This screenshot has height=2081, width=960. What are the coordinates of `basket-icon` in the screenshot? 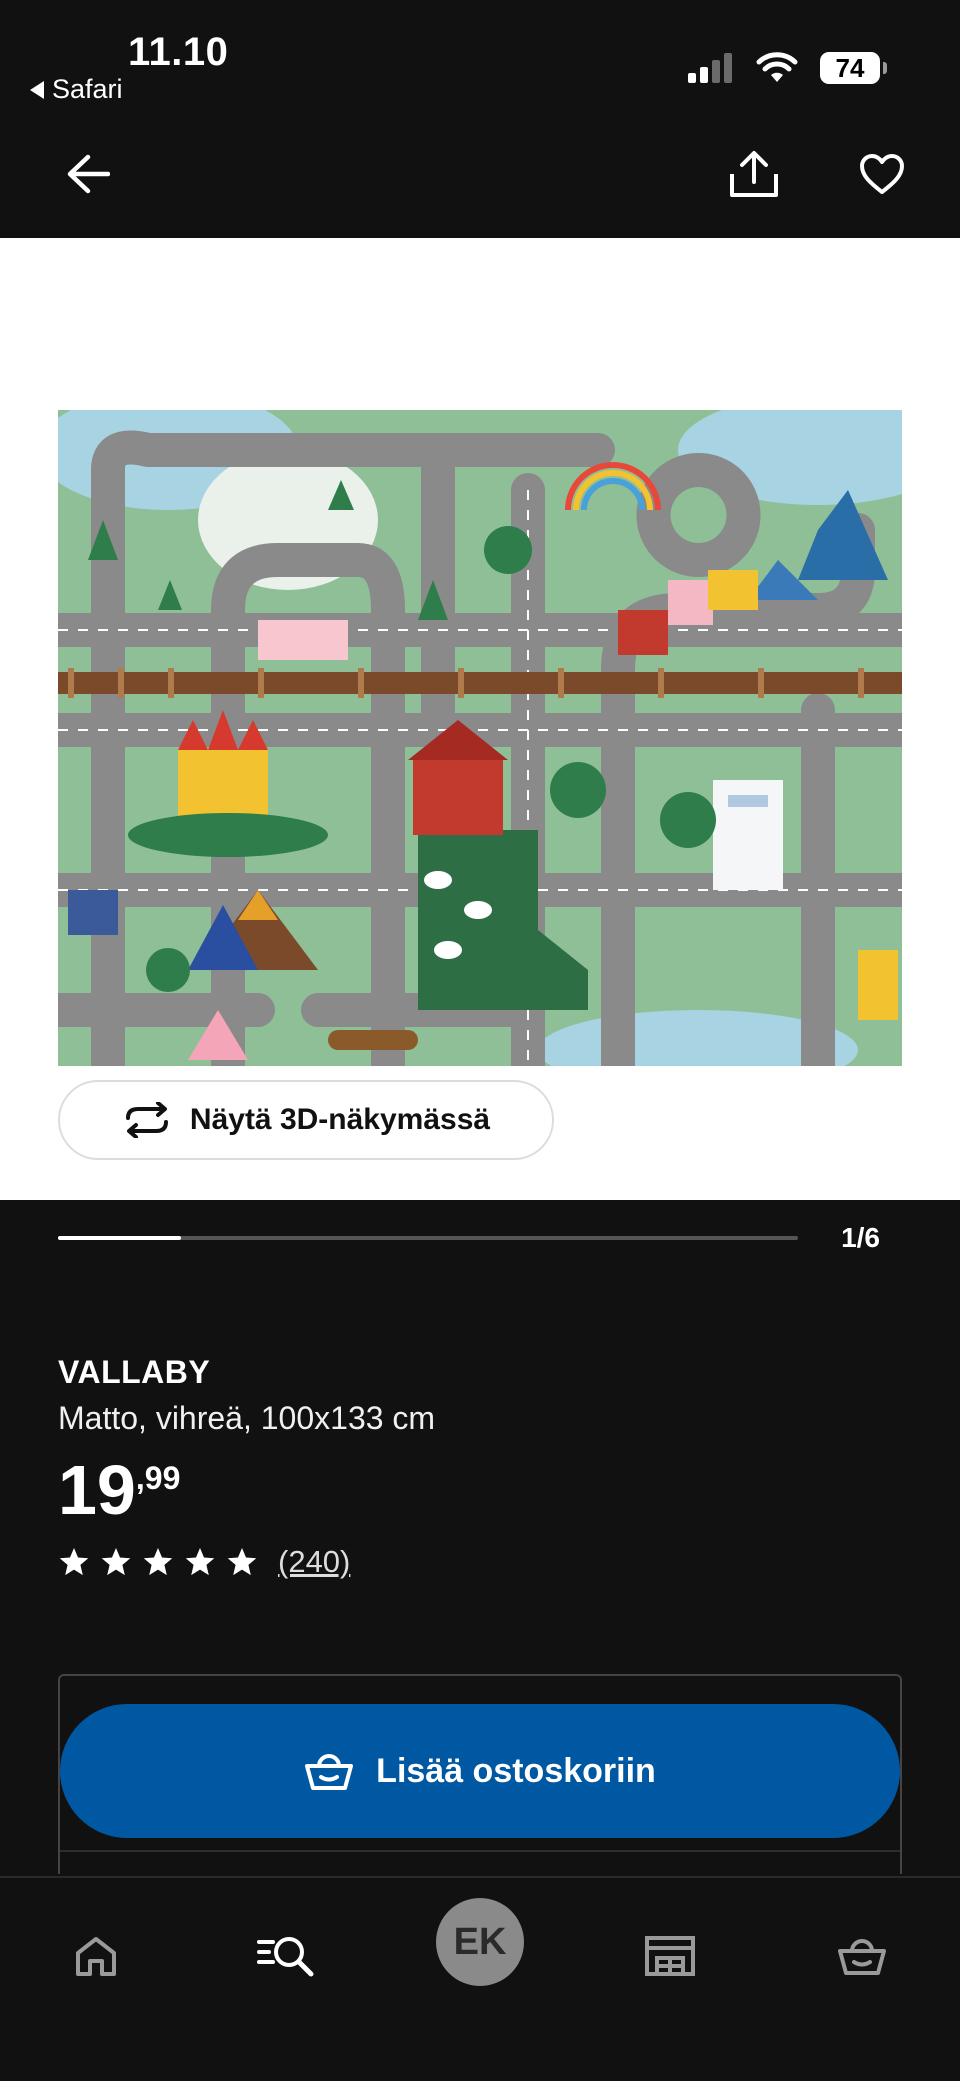 It's located at (329, 1772).